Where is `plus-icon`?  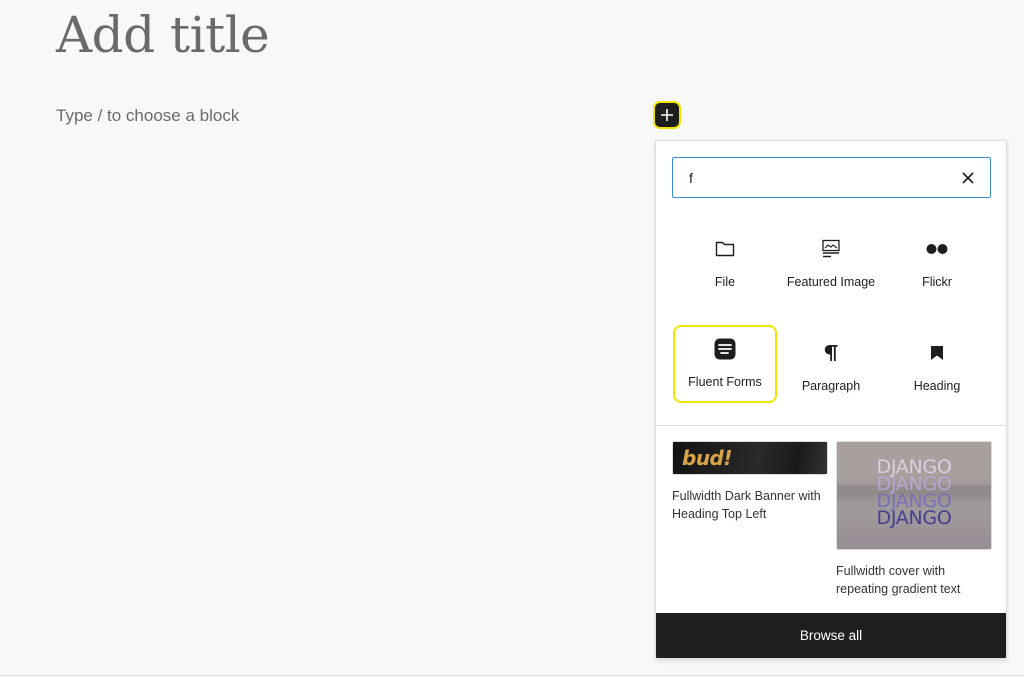
plus-icon is located at coordinates (667, 115).